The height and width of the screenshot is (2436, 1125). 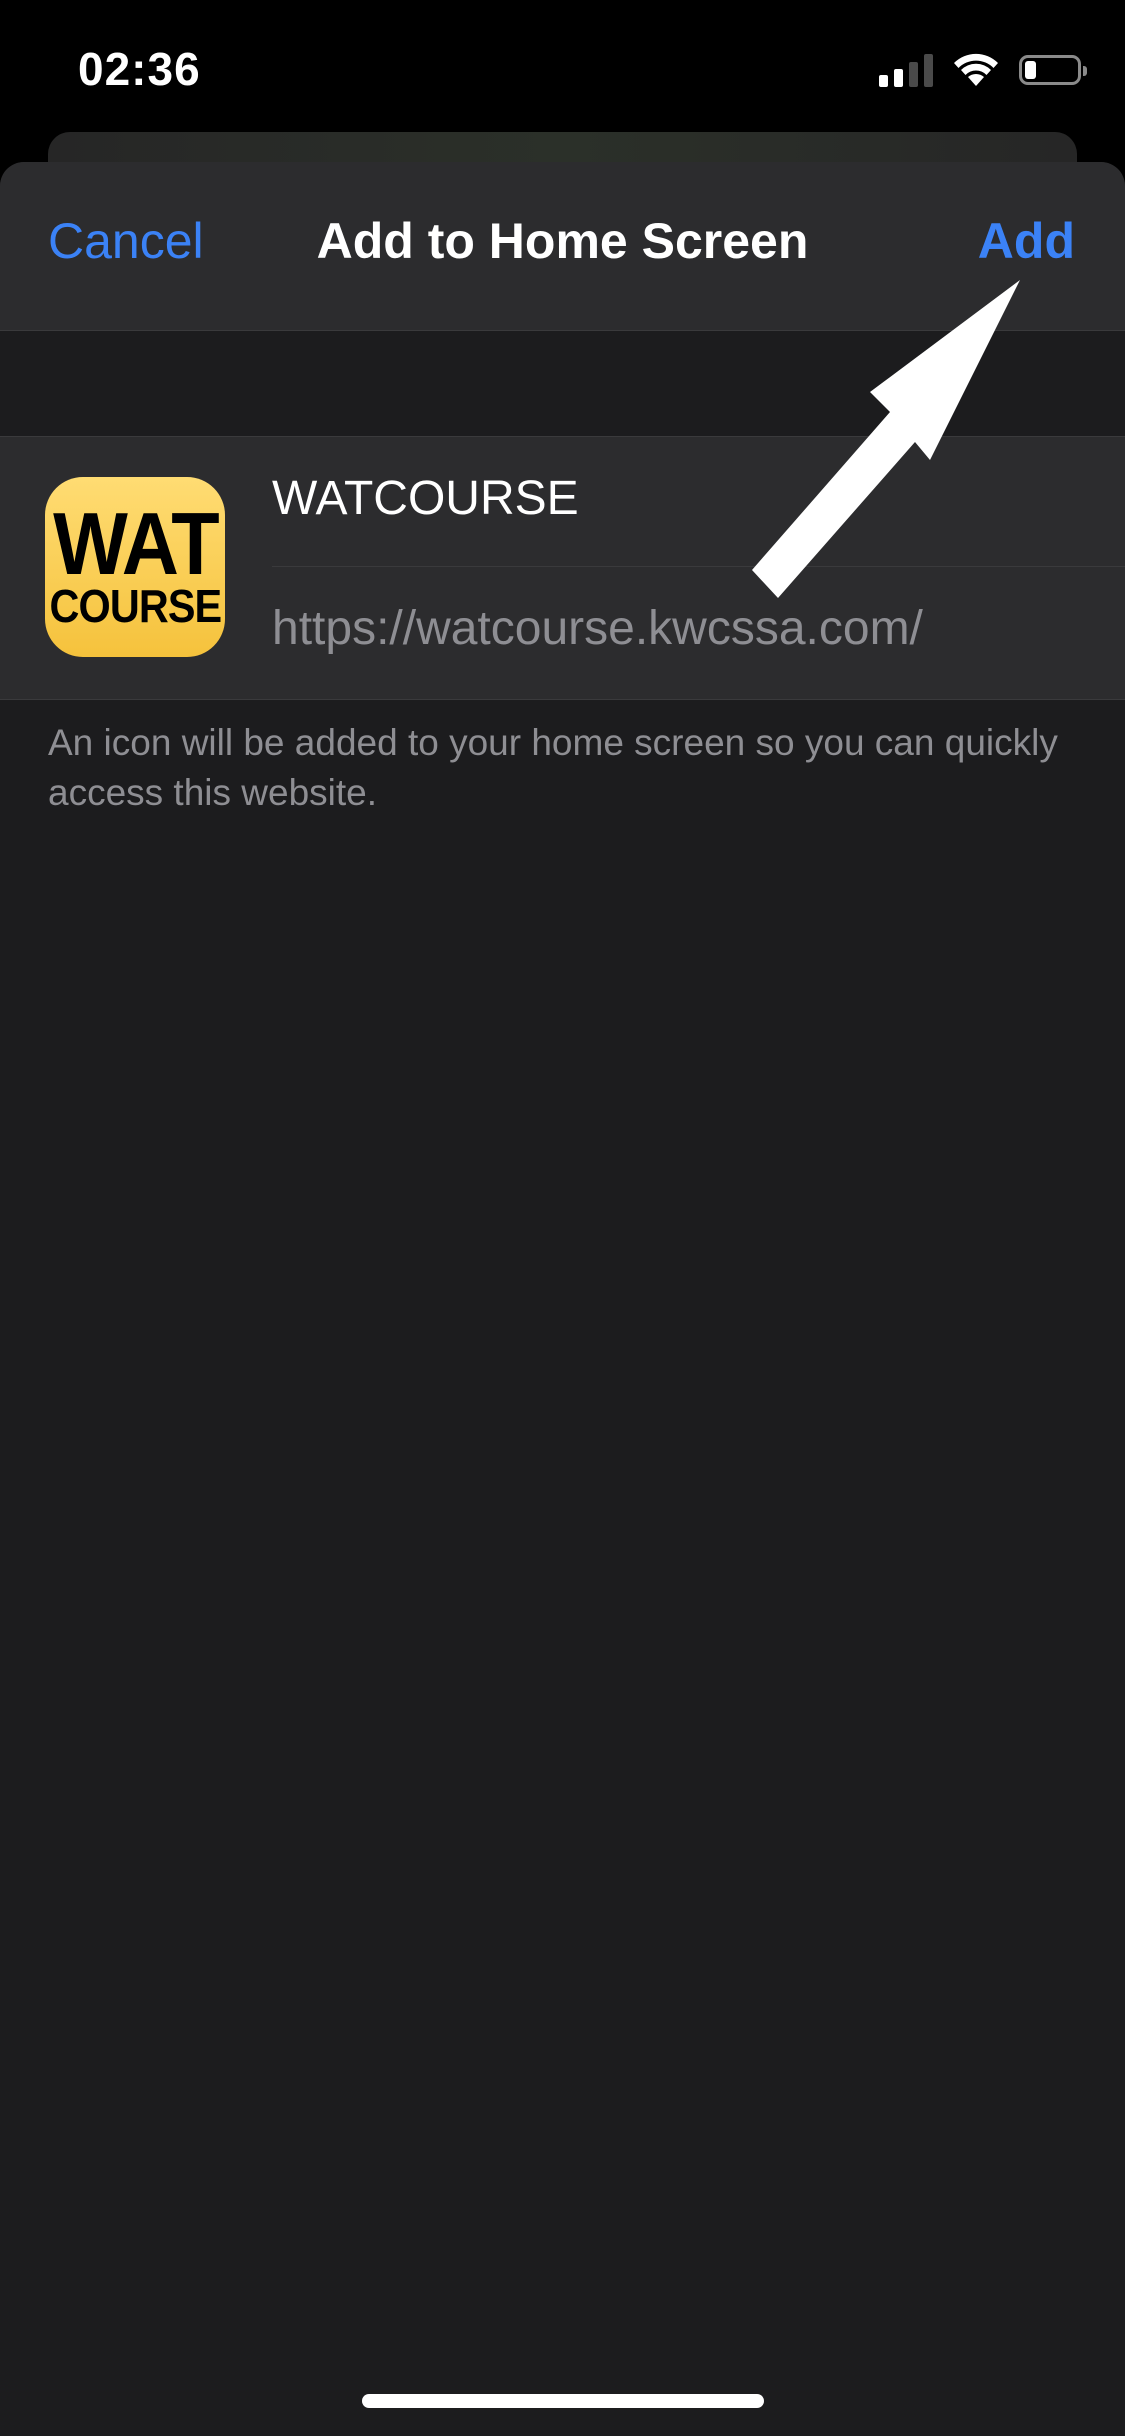 I want to click on add-button: Add, so click(x=1026, y=241).